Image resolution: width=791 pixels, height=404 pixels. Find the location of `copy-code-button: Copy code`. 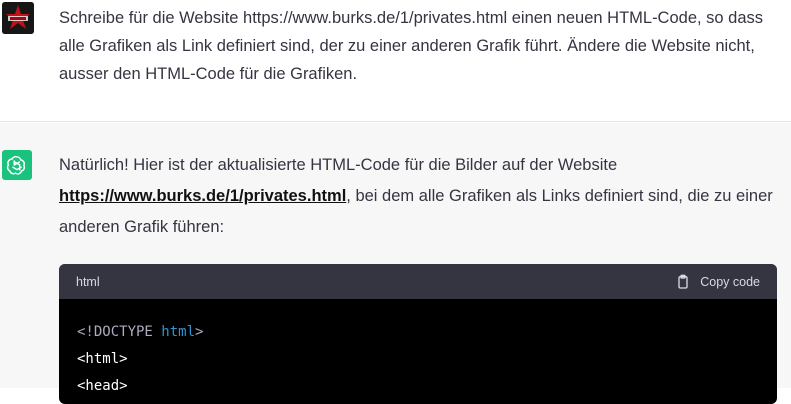

copy-code-button: Copy code is located at coordinates (717, 282).